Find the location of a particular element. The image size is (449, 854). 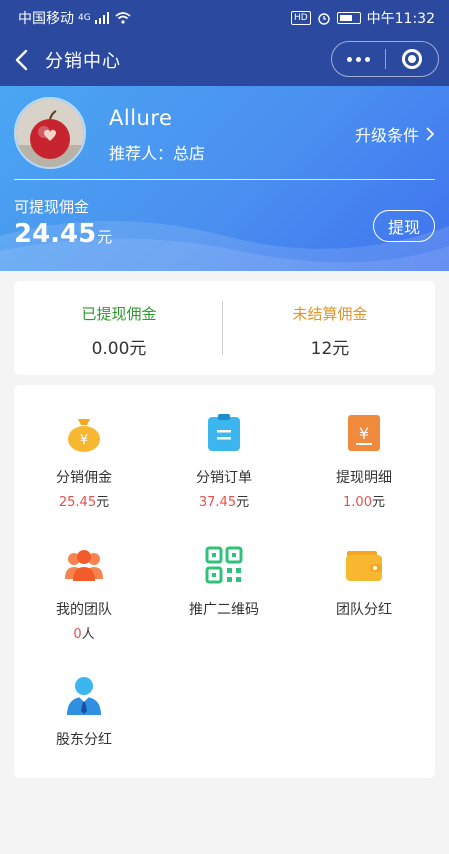

withdrawable-value: 24.45 is located at coordinates (55, 234).